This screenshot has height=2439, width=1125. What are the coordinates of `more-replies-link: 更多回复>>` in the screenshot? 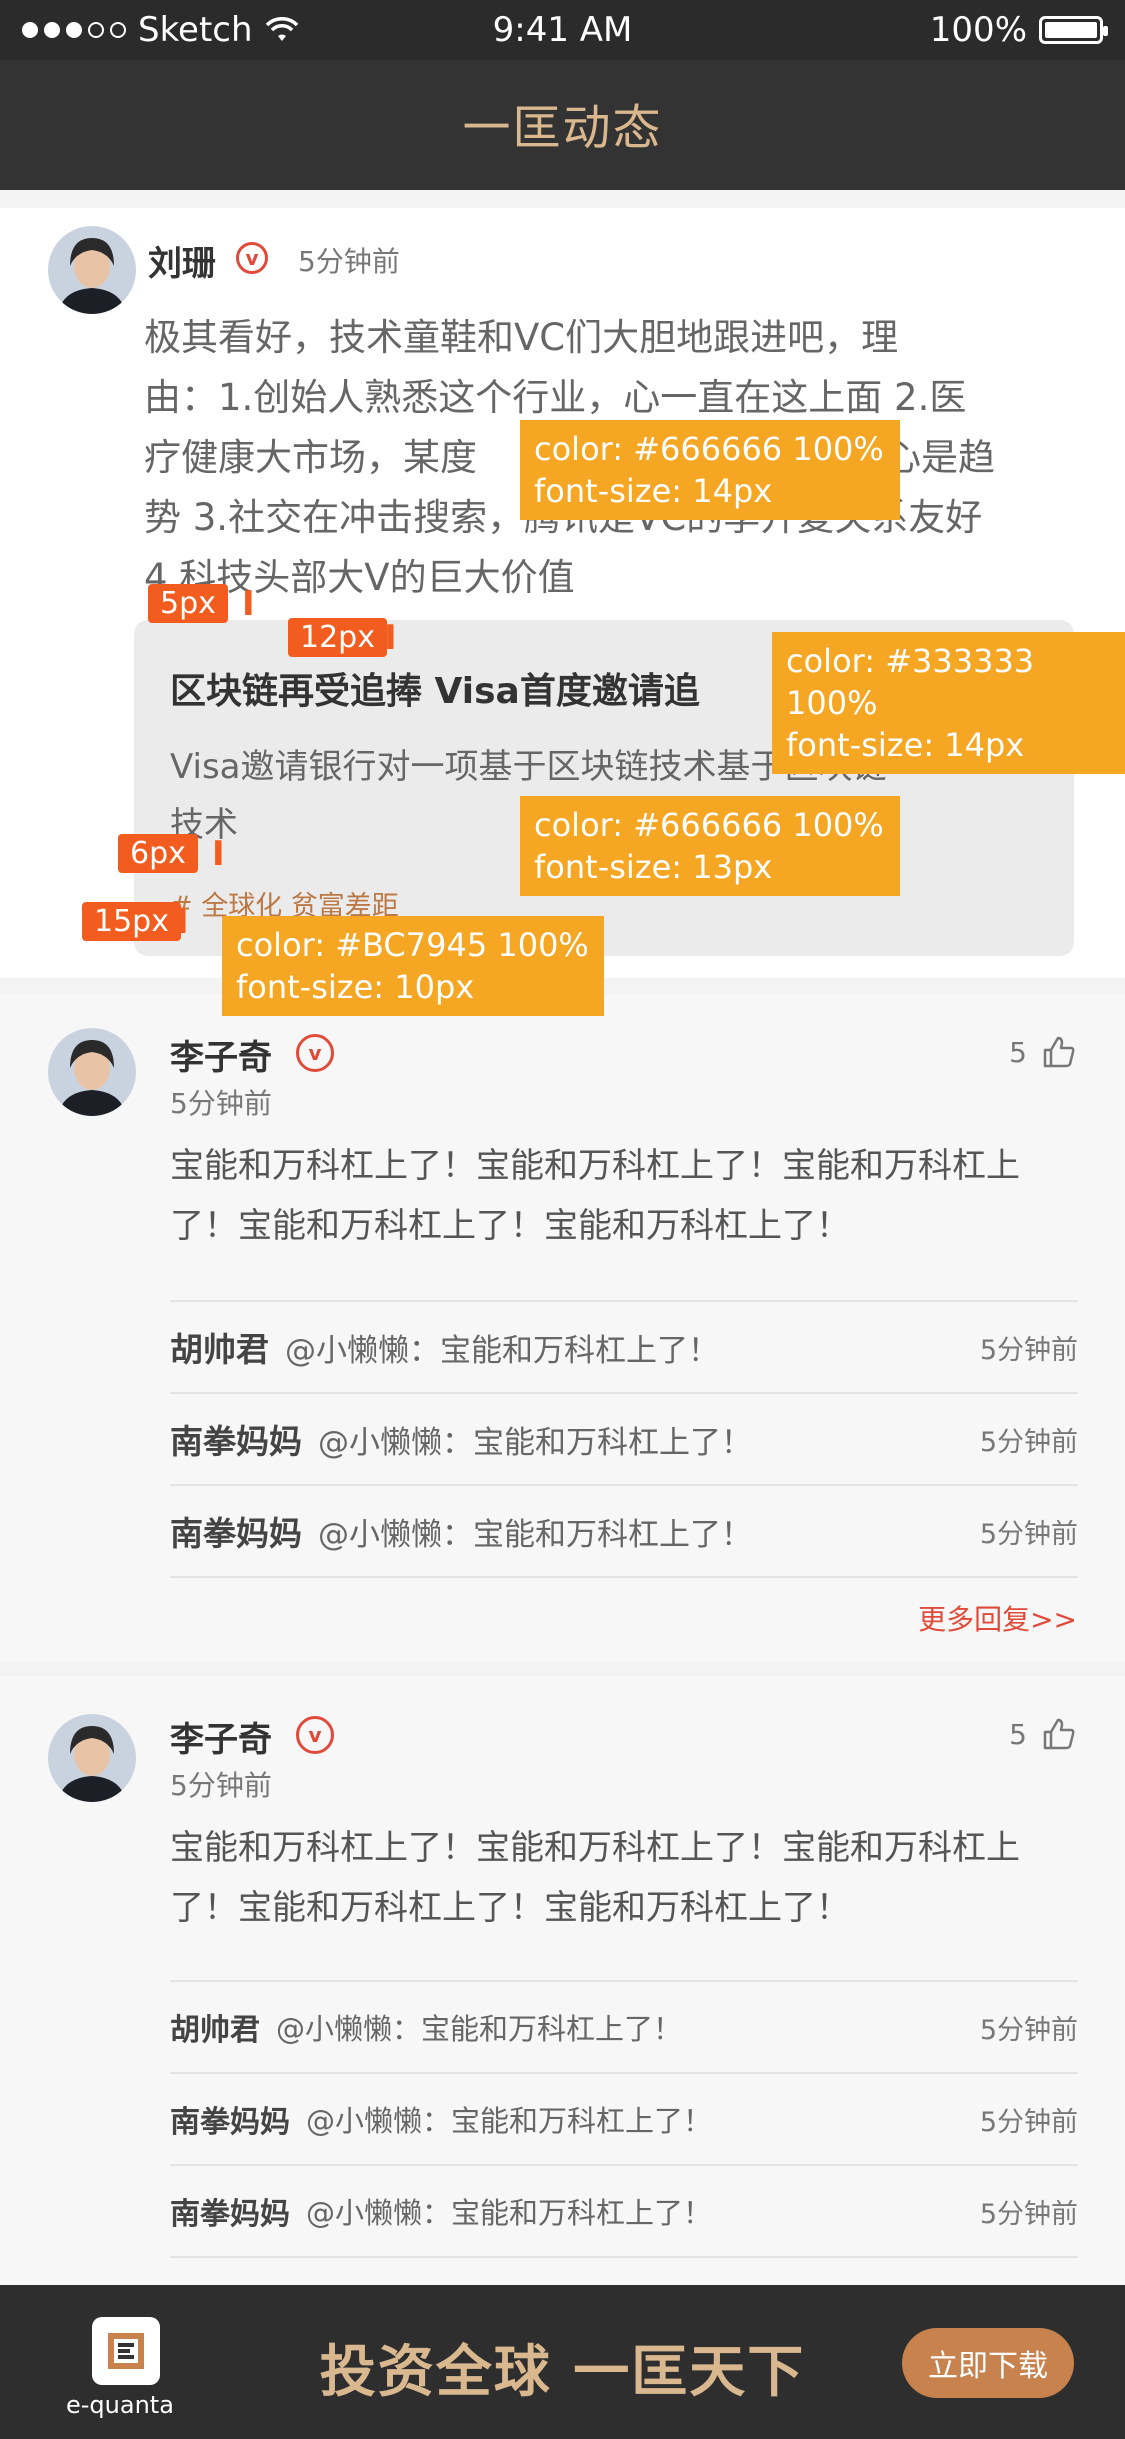 It's located at (997, 1618).